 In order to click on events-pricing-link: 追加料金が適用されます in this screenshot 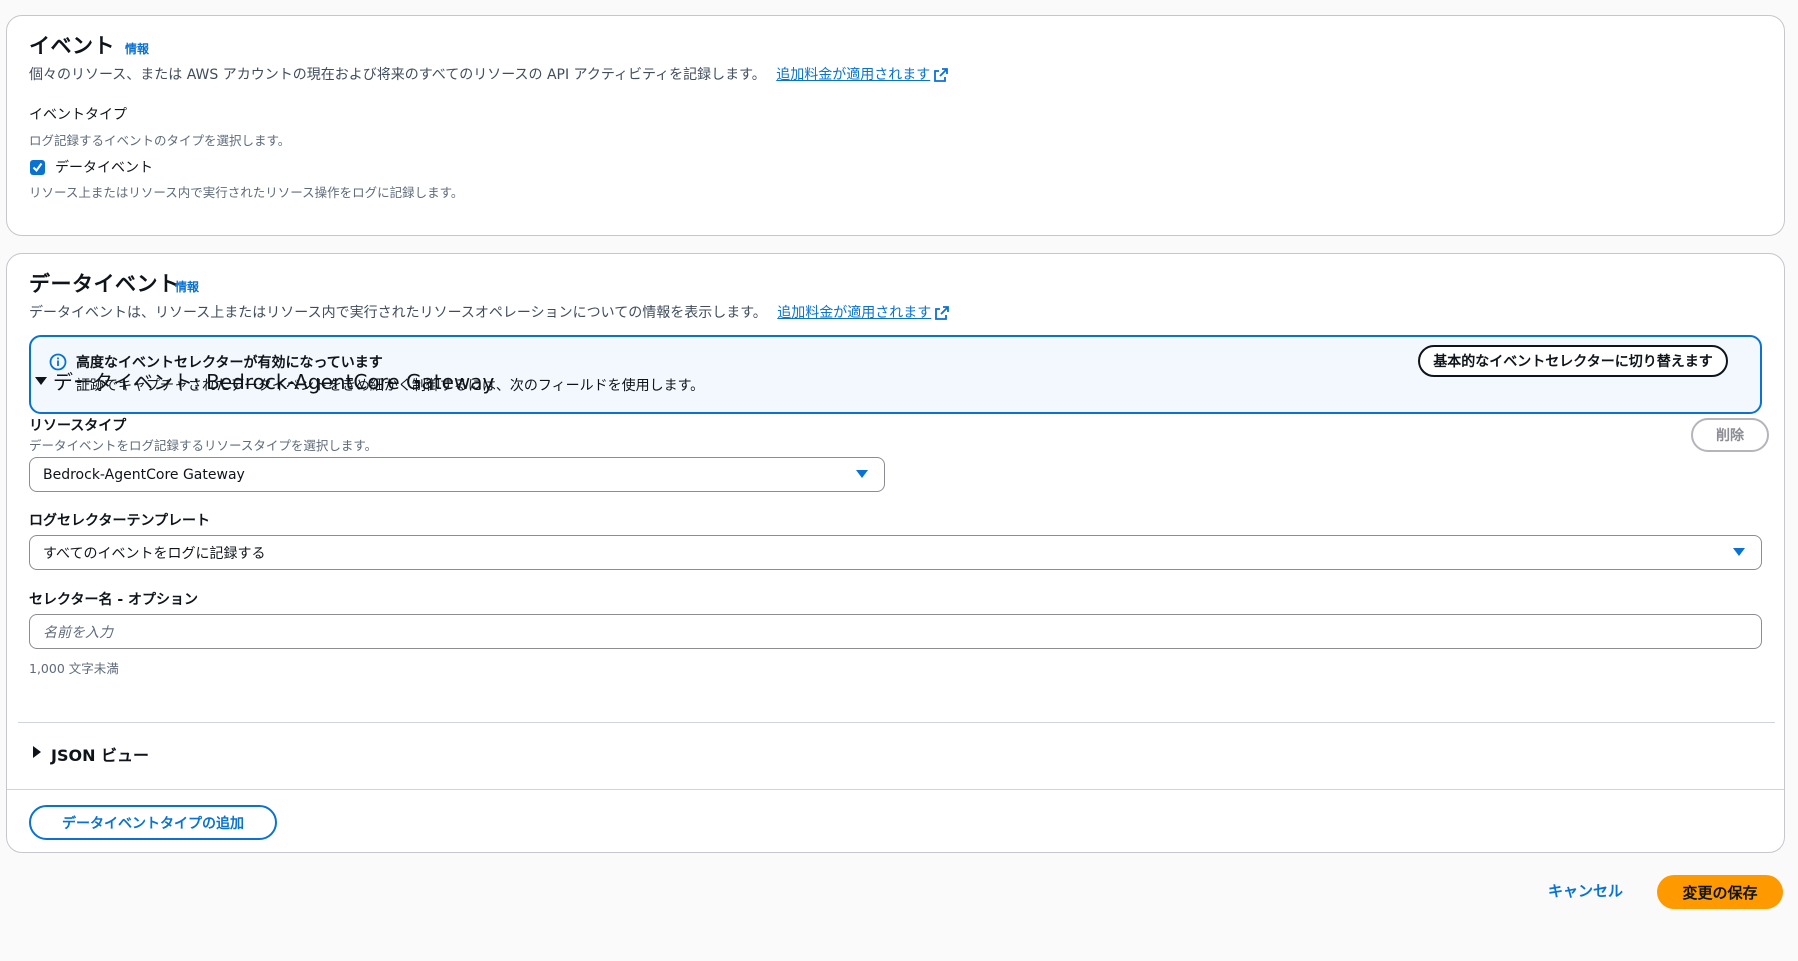, I will do `click(853, 75)`.